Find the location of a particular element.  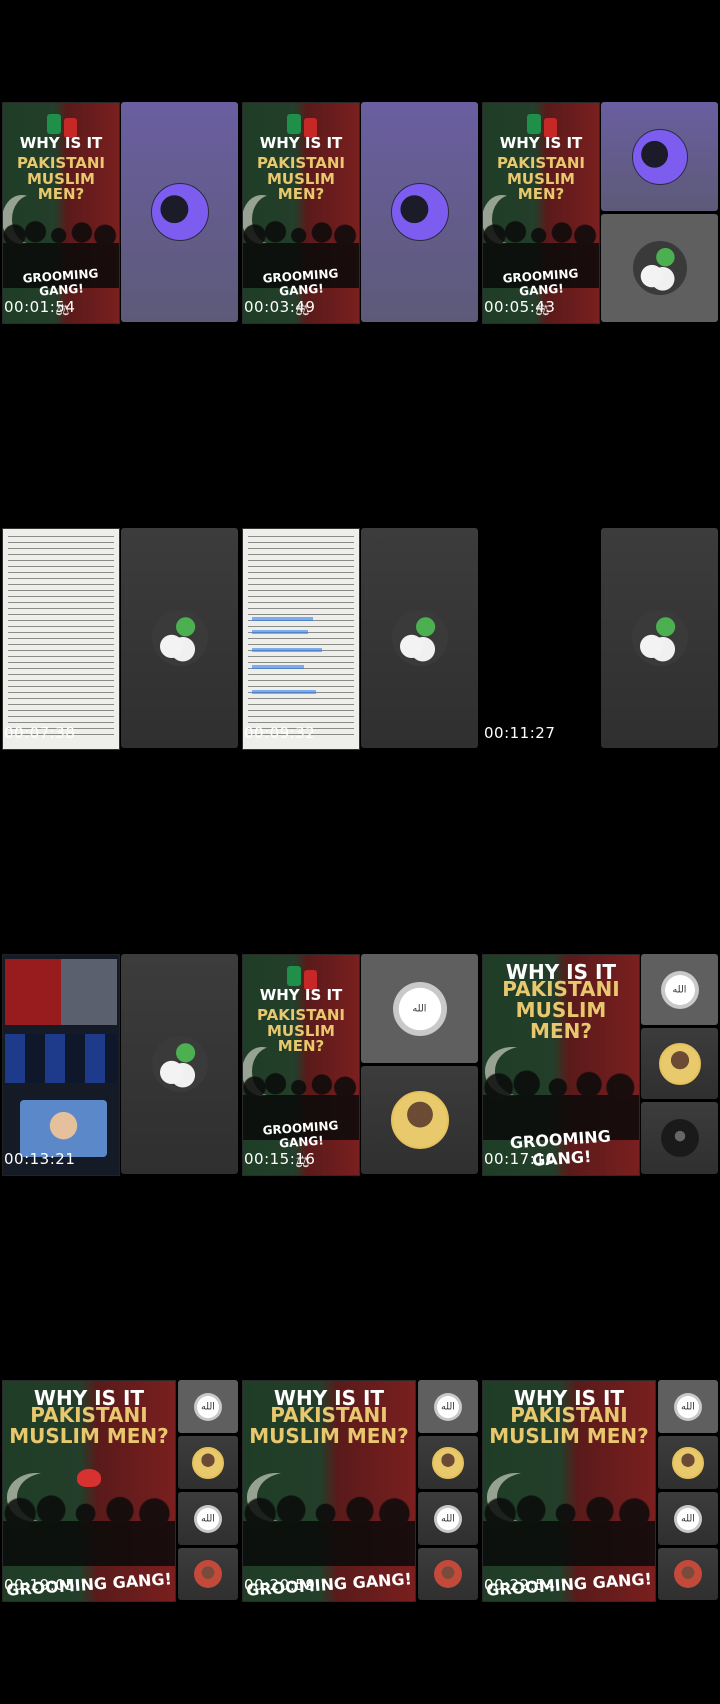

news-image-bottom is located at coordinates (64, 1129).